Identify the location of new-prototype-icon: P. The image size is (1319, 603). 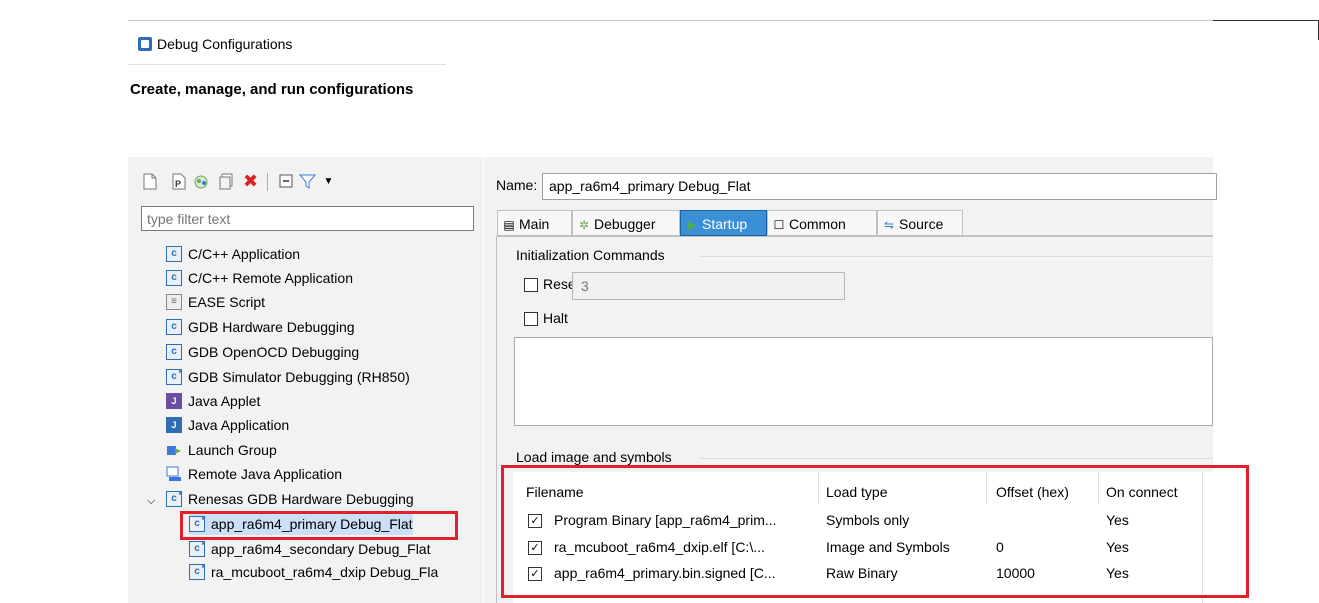
(178, 181).